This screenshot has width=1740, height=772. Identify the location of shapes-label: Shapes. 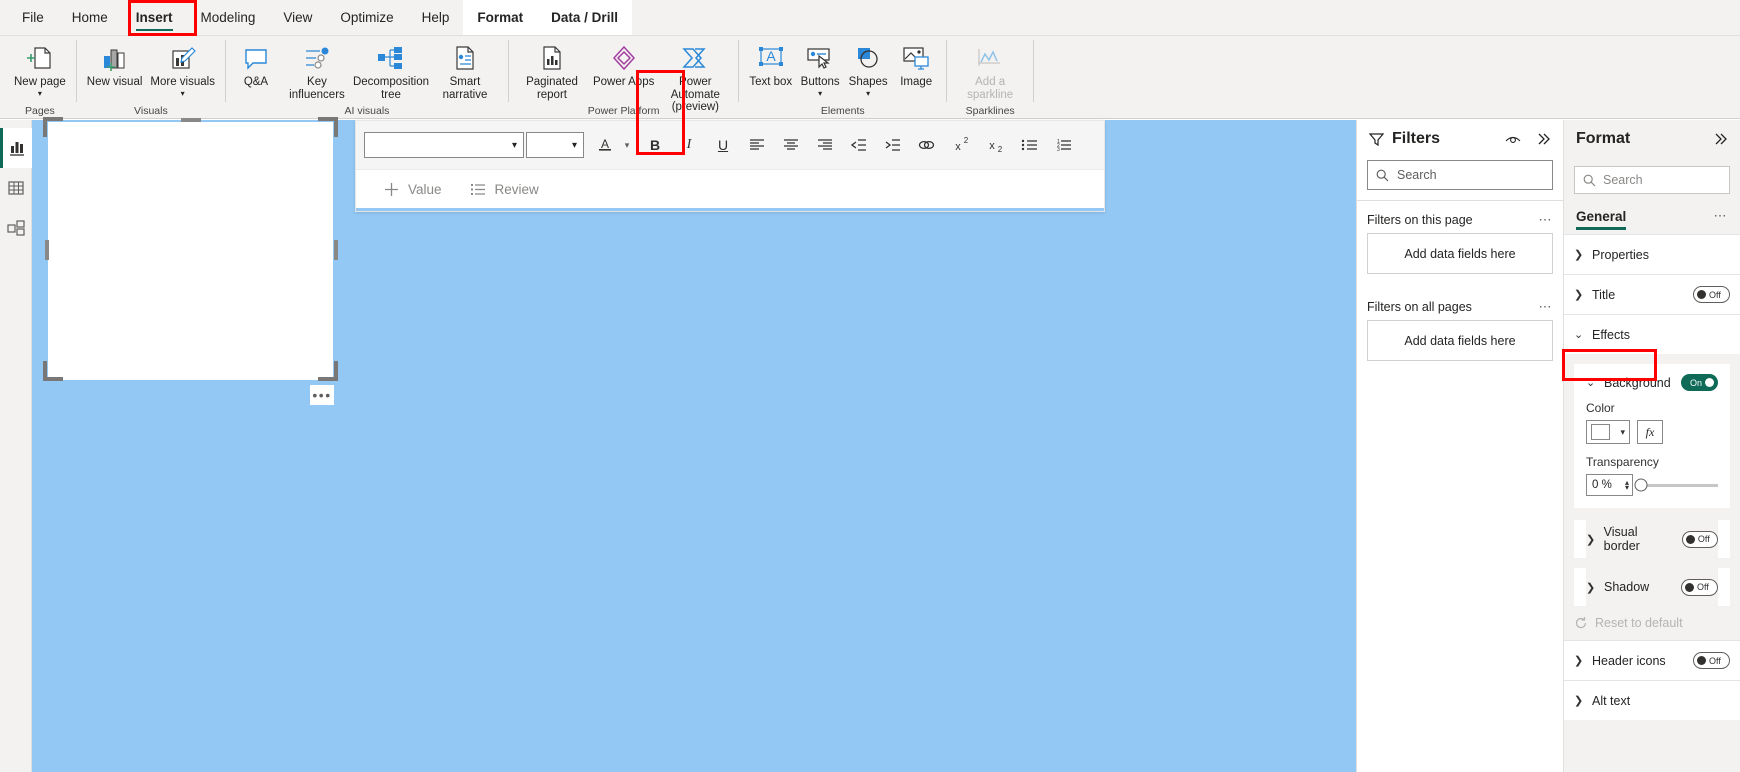
(868, 82).